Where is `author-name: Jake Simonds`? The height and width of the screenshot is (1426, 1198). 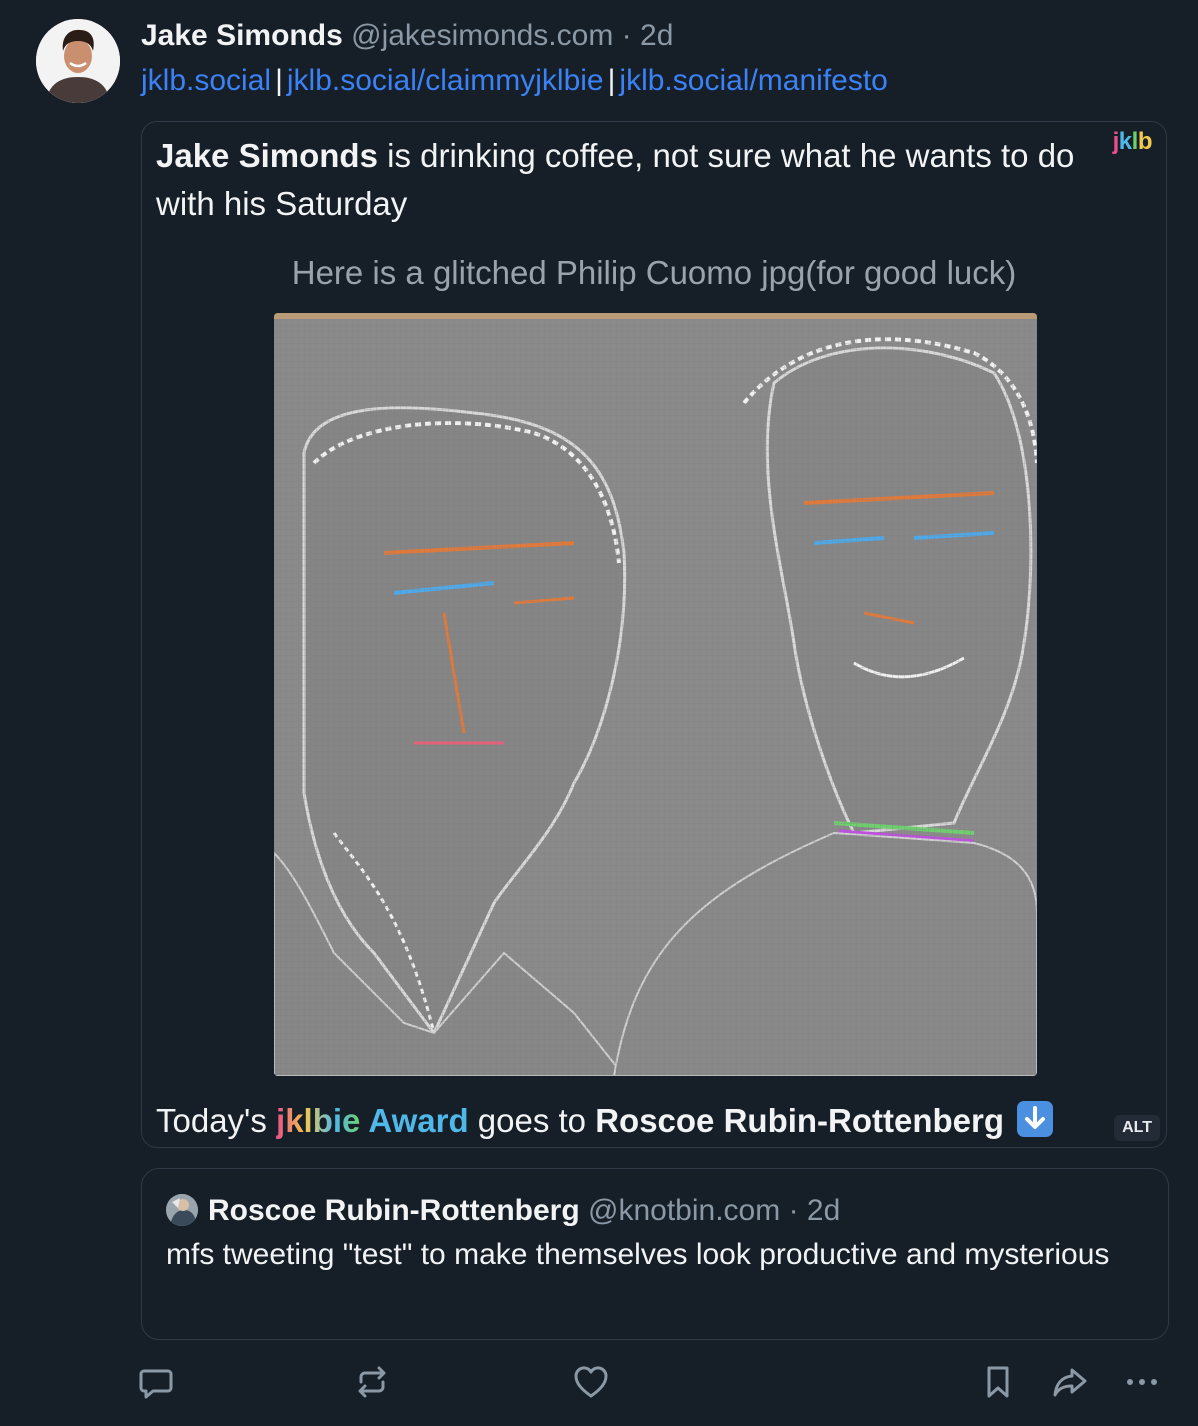 author-name: Jake Simonds is located at coordinates (242, 35).